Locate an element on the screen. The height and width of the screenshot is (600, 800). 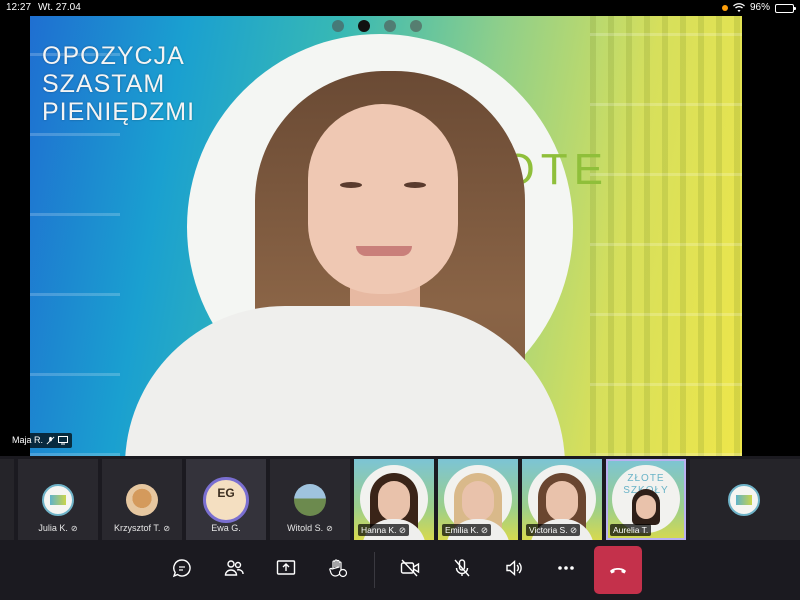
chat-icon is located at coordinates (181, 568).